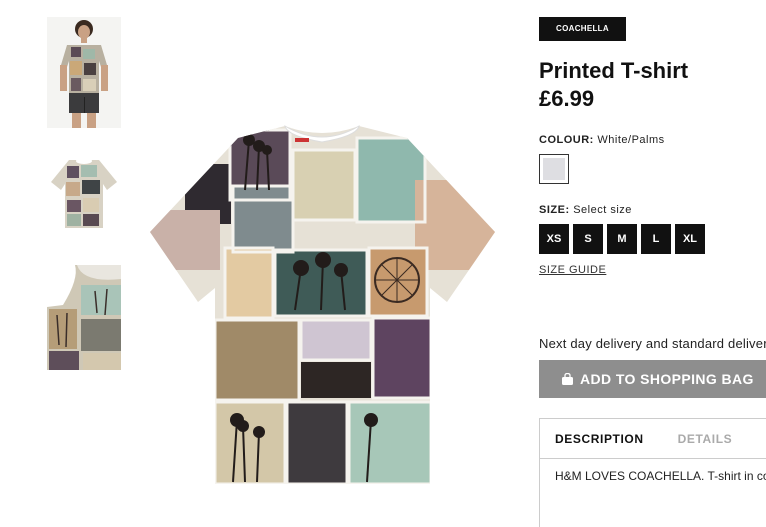  I want to click on thumbnail-detail, so click(84, 317).